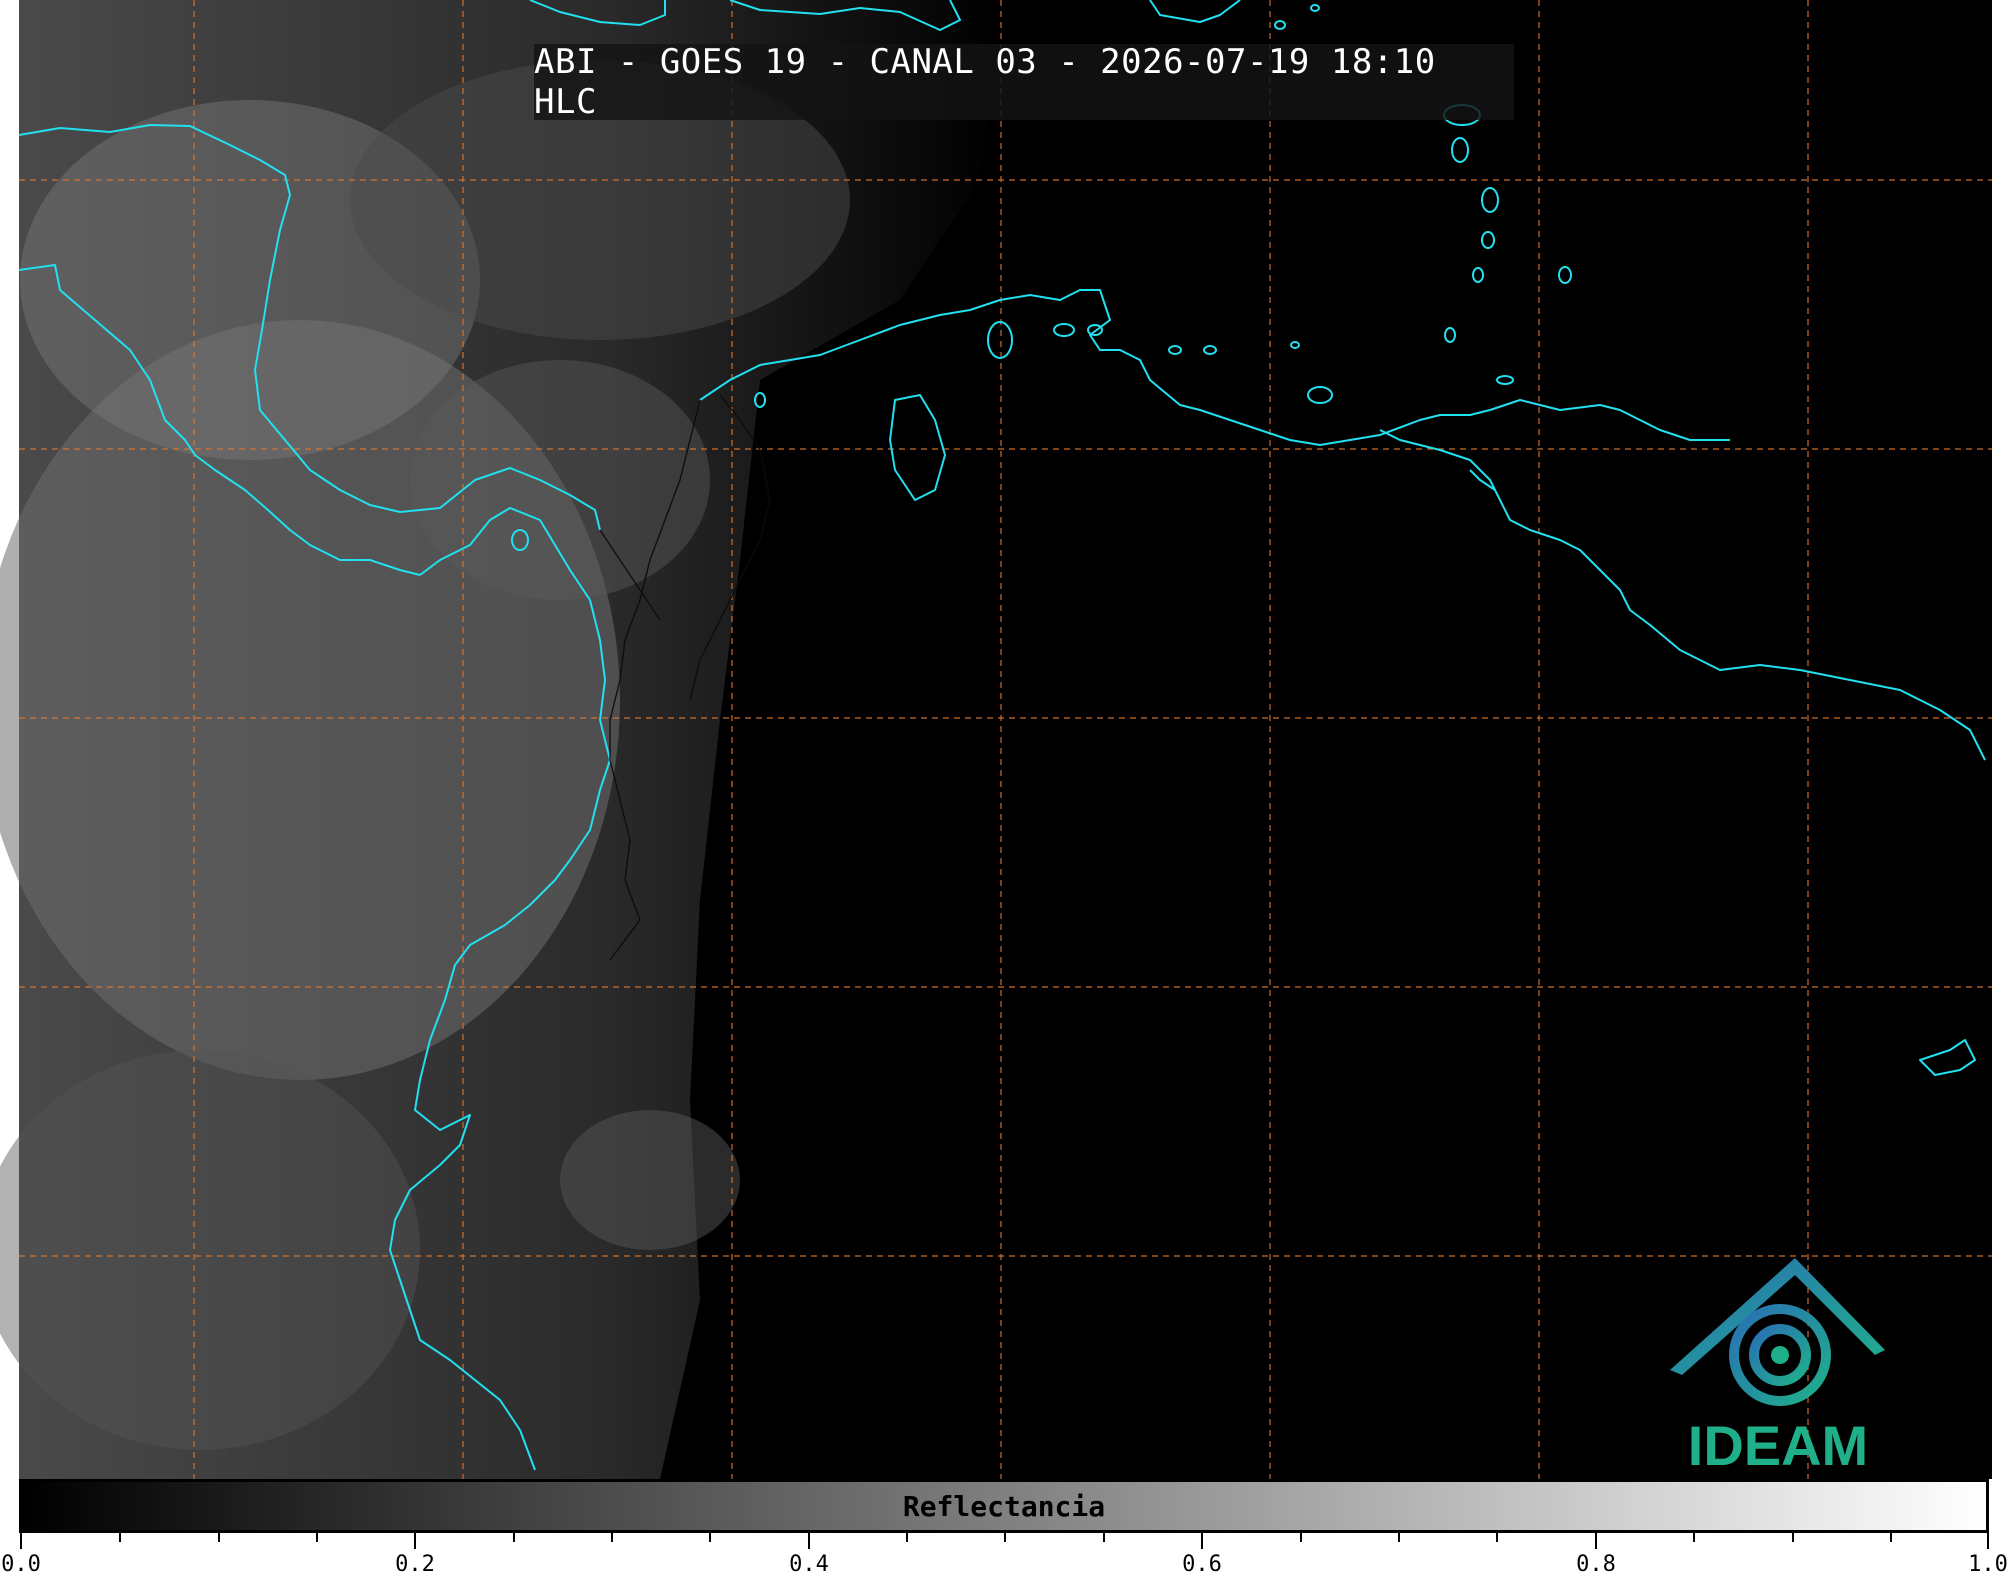  What do you see at coordinates (1988, 1564) in the screenshot?
I see `colorbar-tick-label: 1.0` at bounding box center [1988, 1564].